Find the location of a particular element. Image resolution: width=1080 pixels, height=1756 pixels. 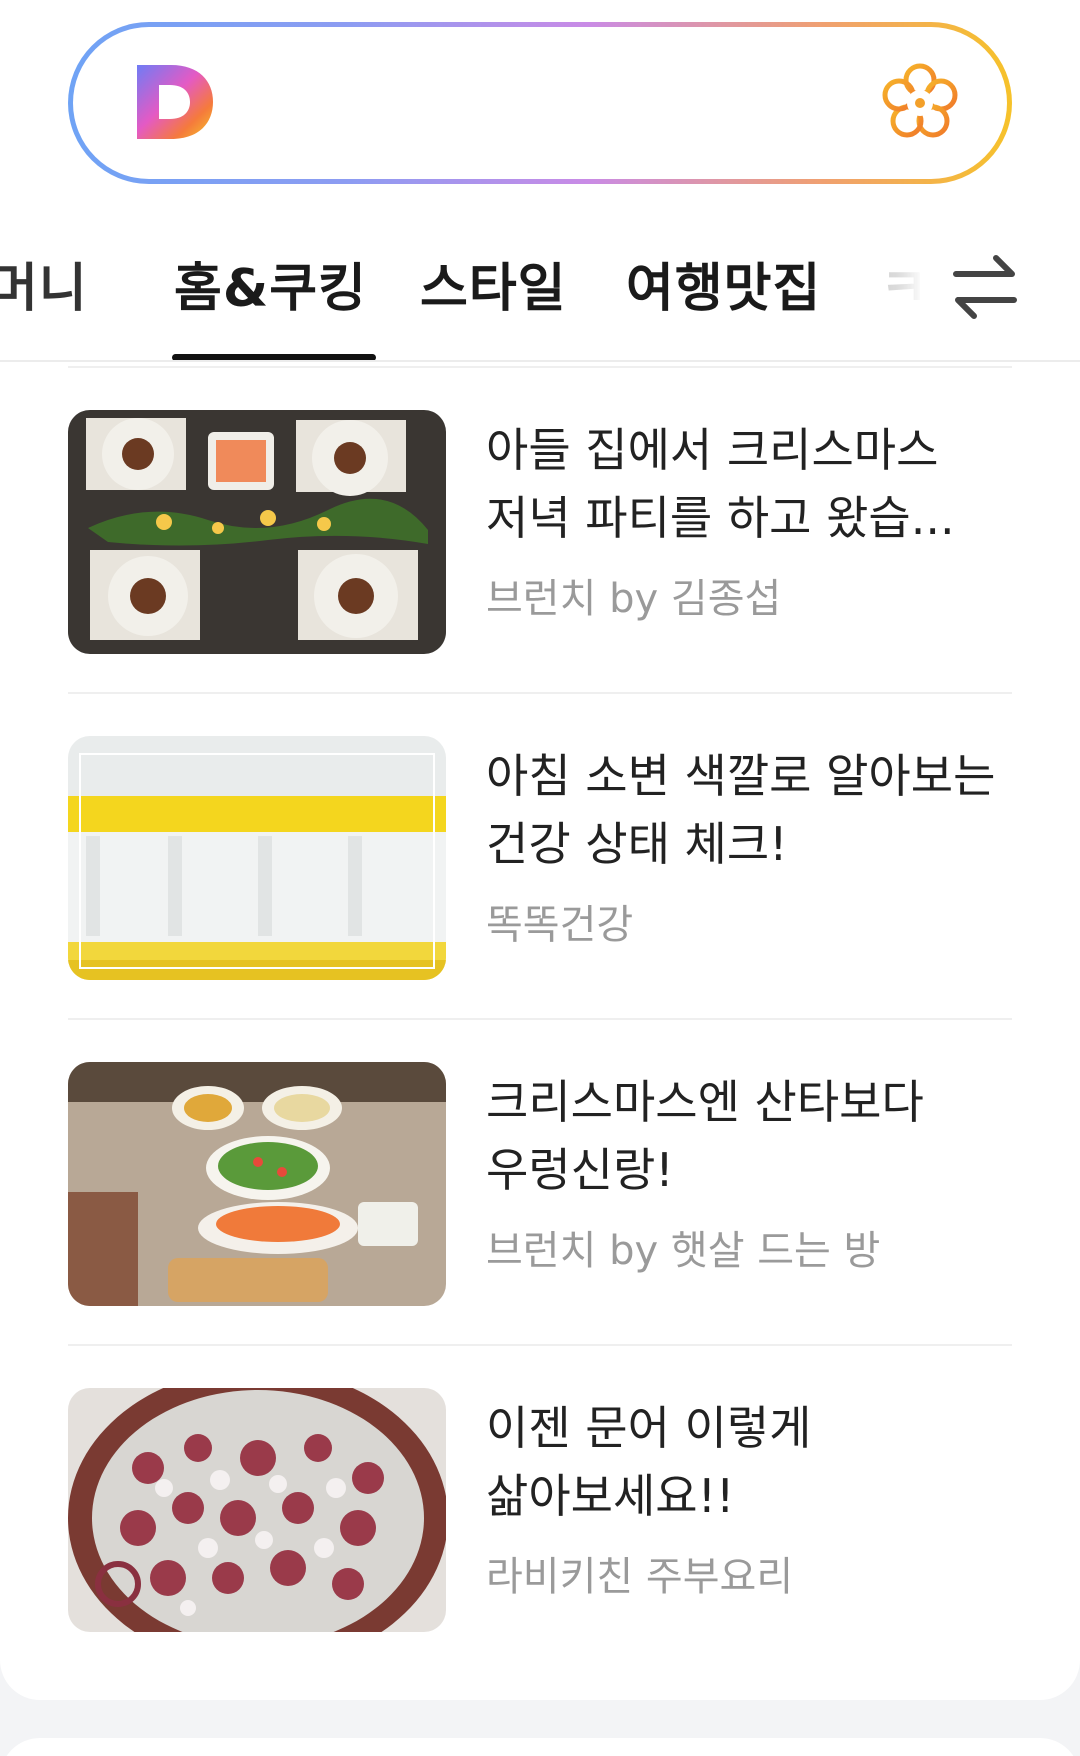

party-food-spread-image is located at coordinates (257, 1184).